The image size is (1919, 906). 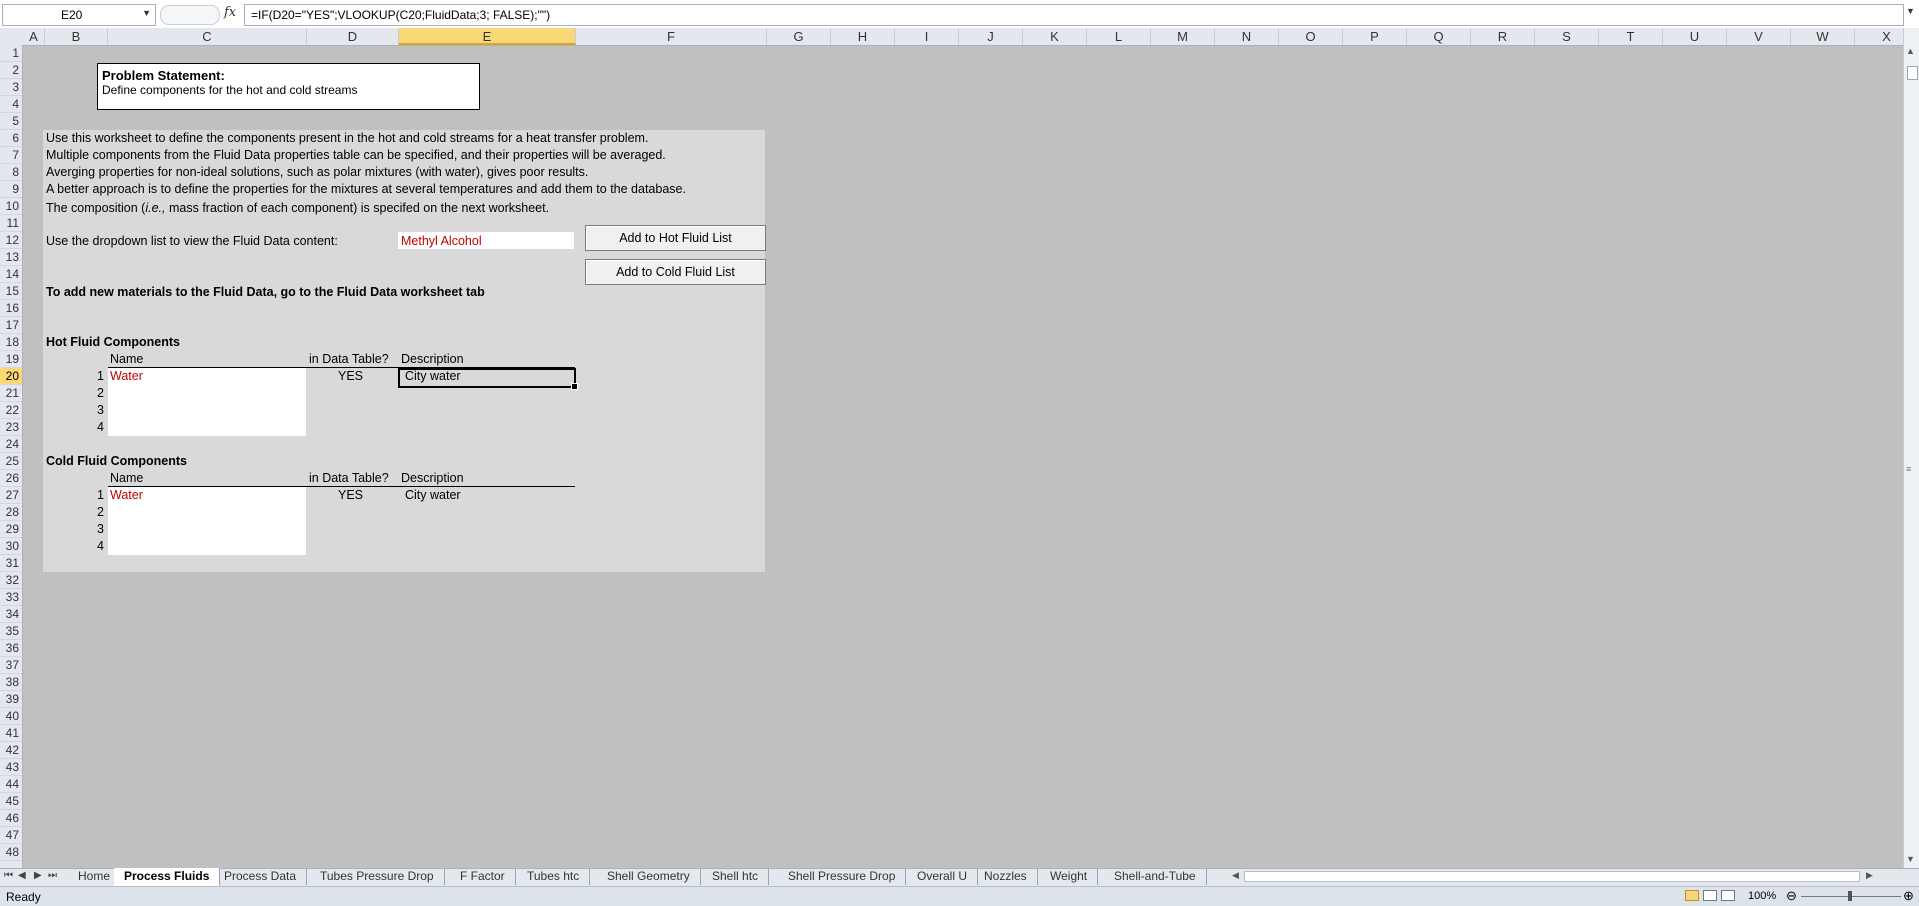 I want to click on sheet-tab: Process Data, so click(x=261, y=876).